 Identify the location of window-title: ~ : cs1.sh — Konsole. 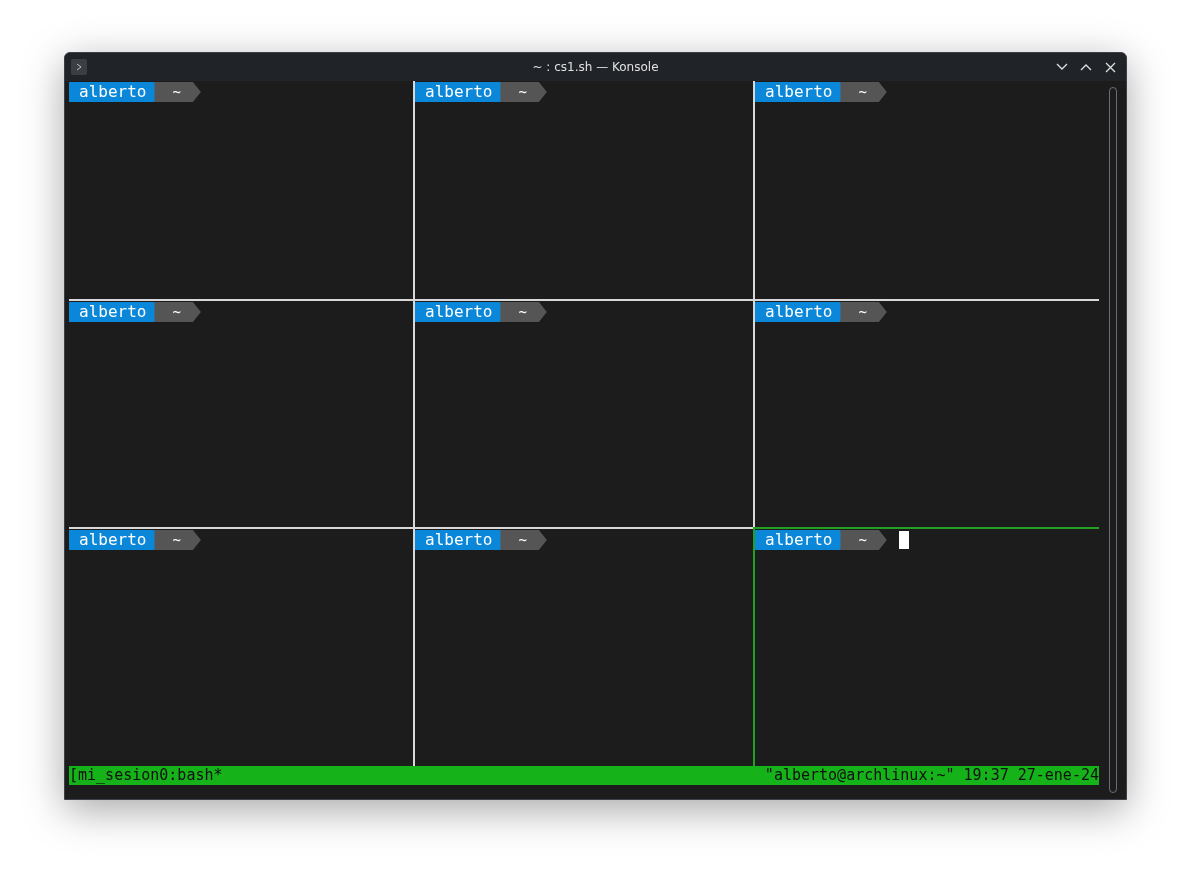
(595, 67).